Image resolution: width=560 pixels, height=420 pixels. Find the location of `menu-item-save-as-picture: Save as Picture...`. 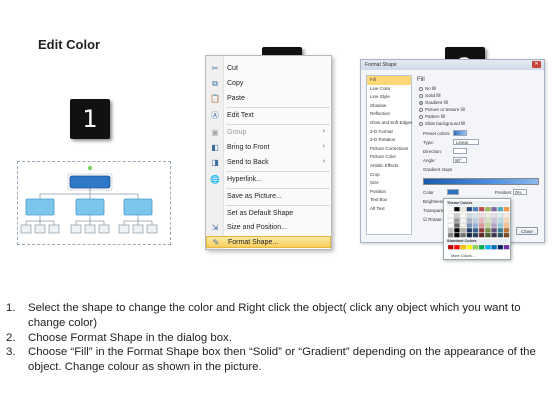

menu-item-save-as-picture: Save as Picture... is located at coordinates (268, 197).